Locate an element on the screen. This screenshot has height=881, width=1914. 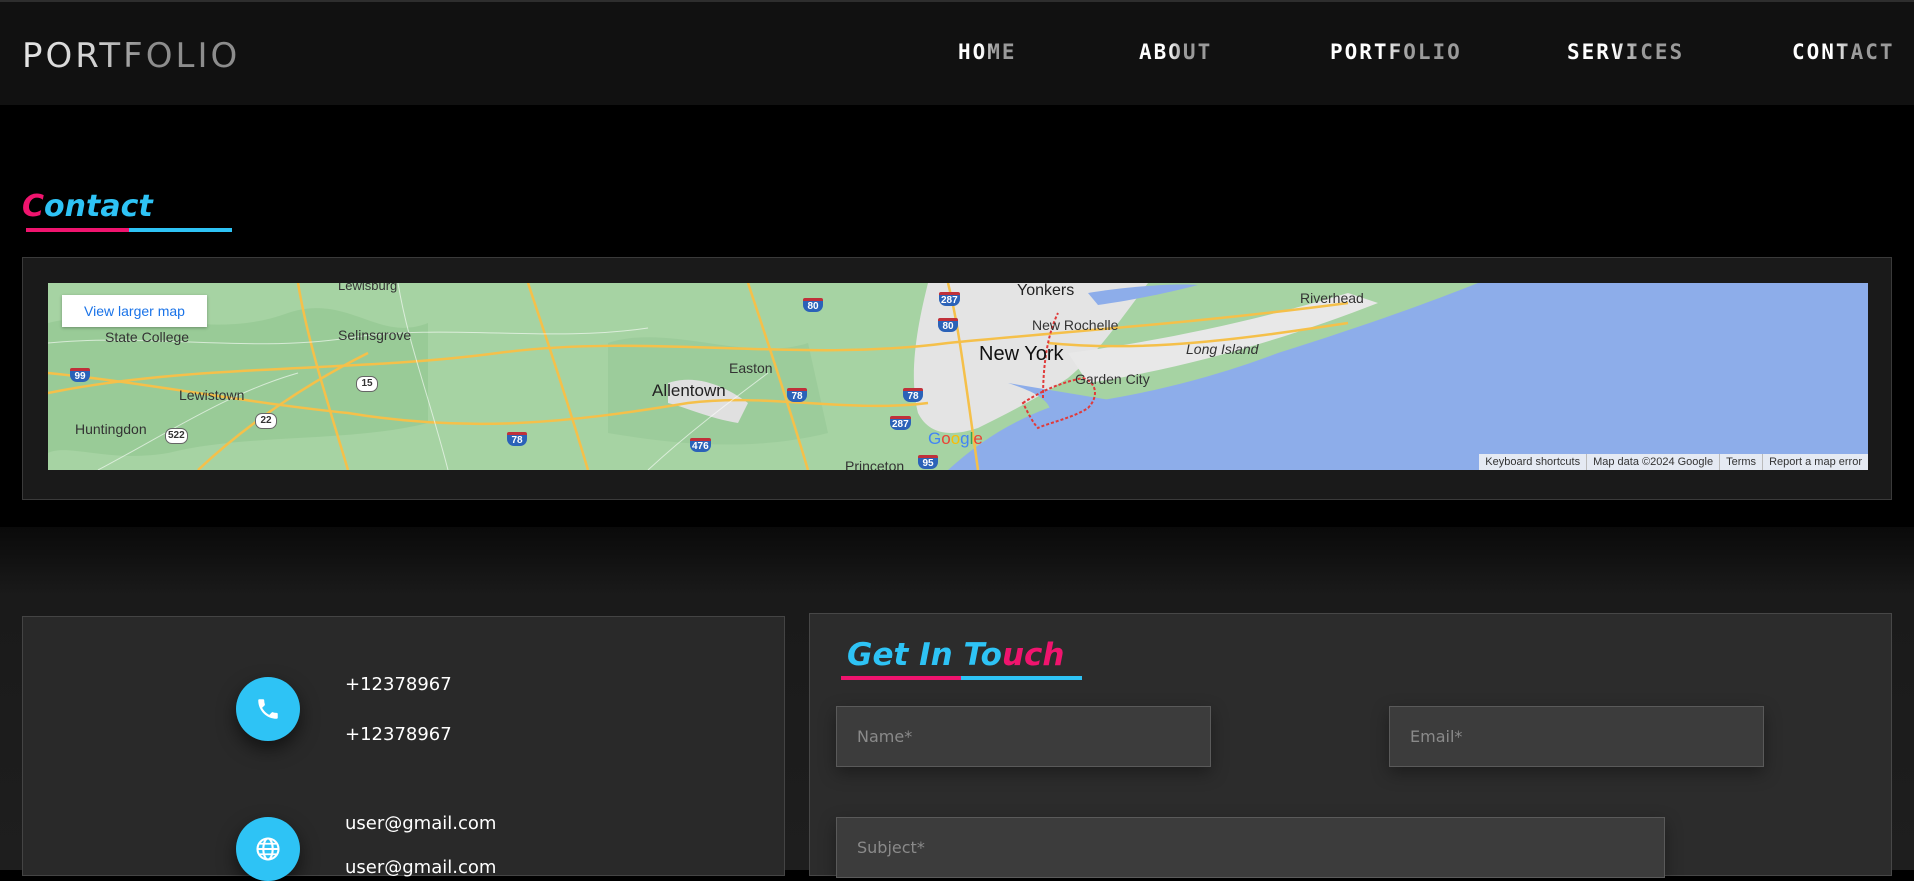
map-label-new-rochelle: New Rochelle is located at coordinates (1075, 325).